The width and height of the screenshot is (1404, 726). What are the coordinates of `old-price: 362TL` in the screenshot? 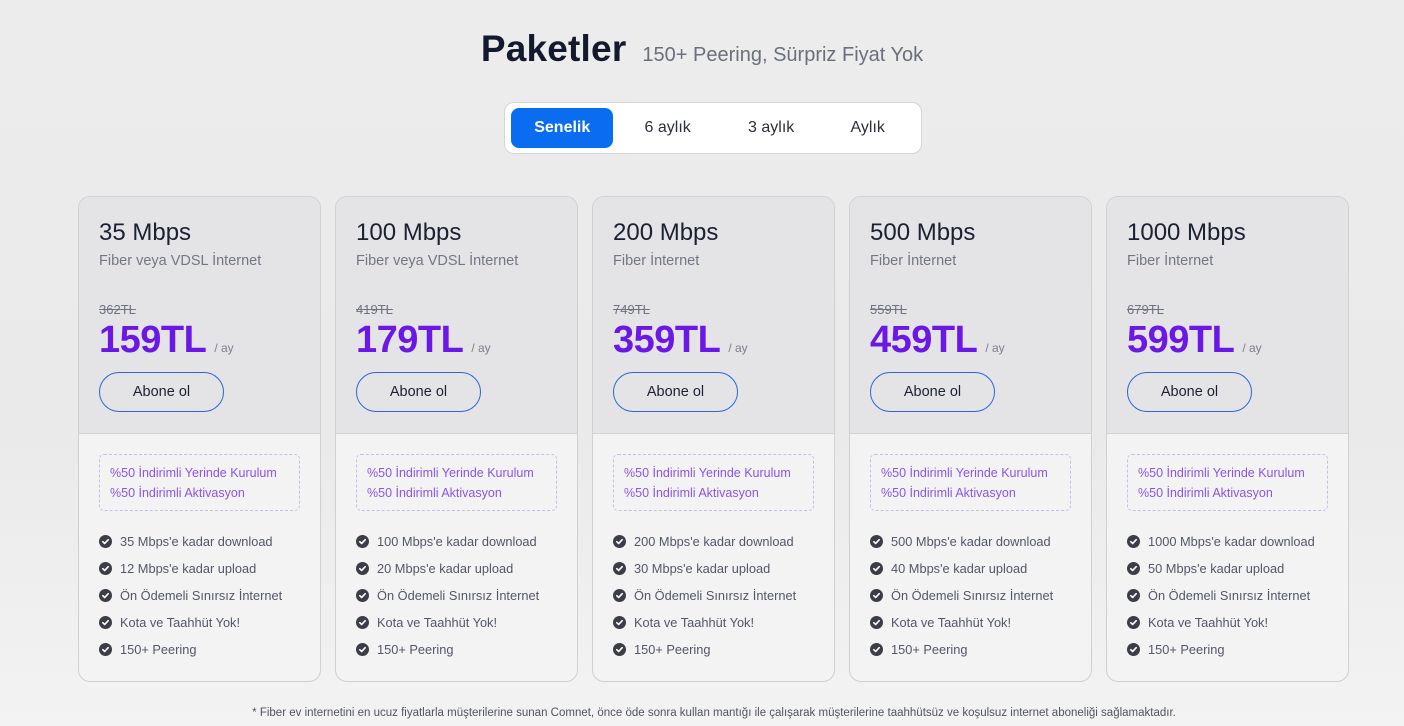 It's located at (117, 309).